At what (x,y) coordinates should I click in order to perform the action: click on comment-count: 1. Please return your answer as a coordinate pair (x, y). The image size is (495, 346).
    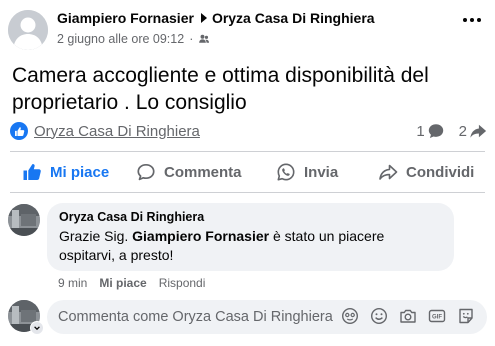
    Looking at the image, I should click on (430, 131).